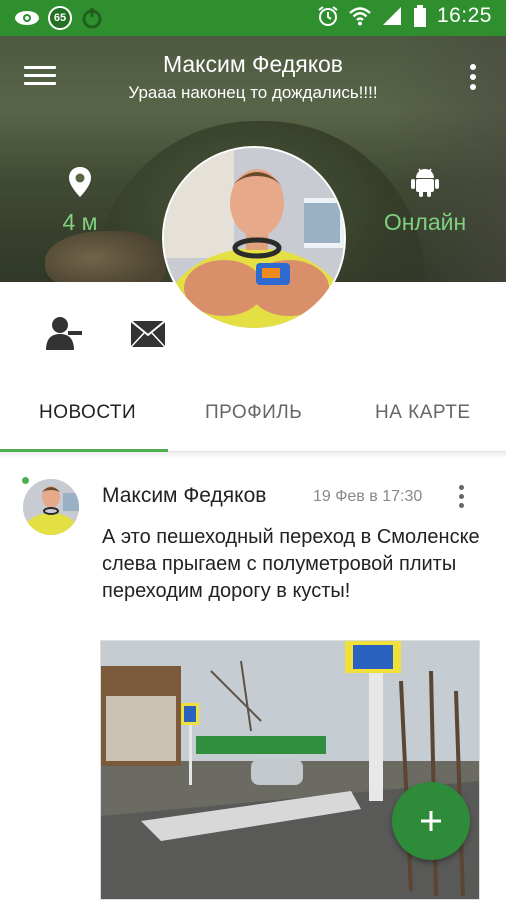 The image size is (506, 900). Describe the element at coordinates (423, 413) in the screenshot. I see `tab-map: НА КАРТЕ` at that location.